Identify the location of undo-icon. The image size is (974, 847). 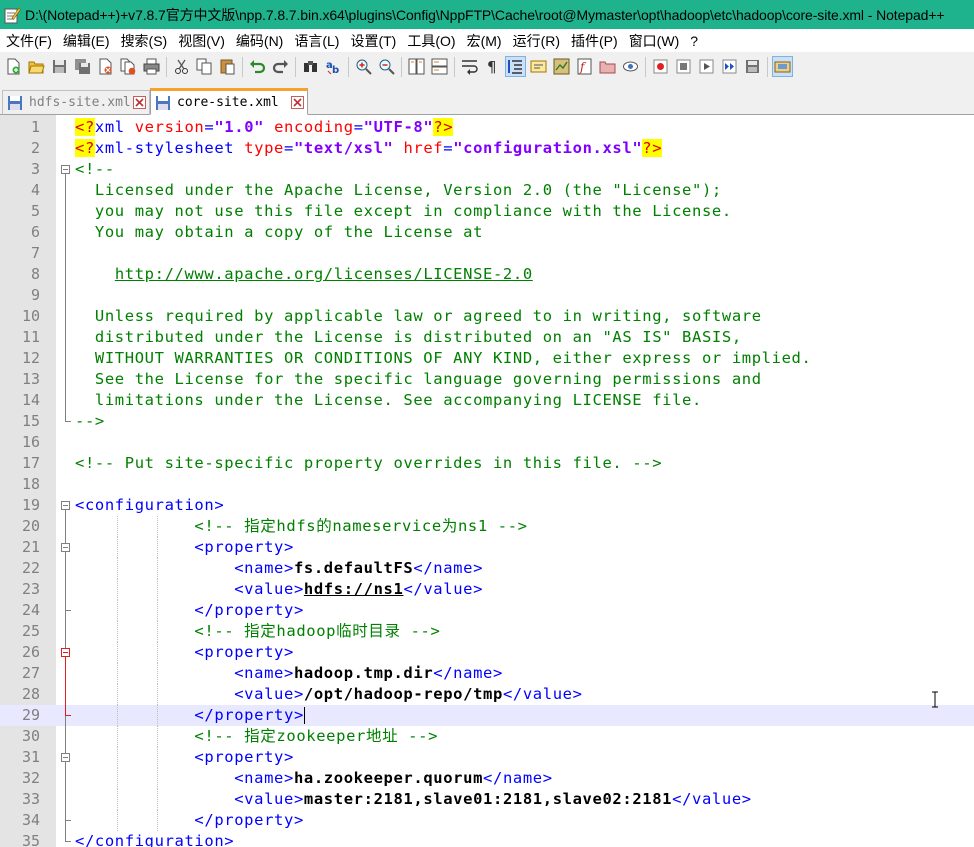
(257, 66).